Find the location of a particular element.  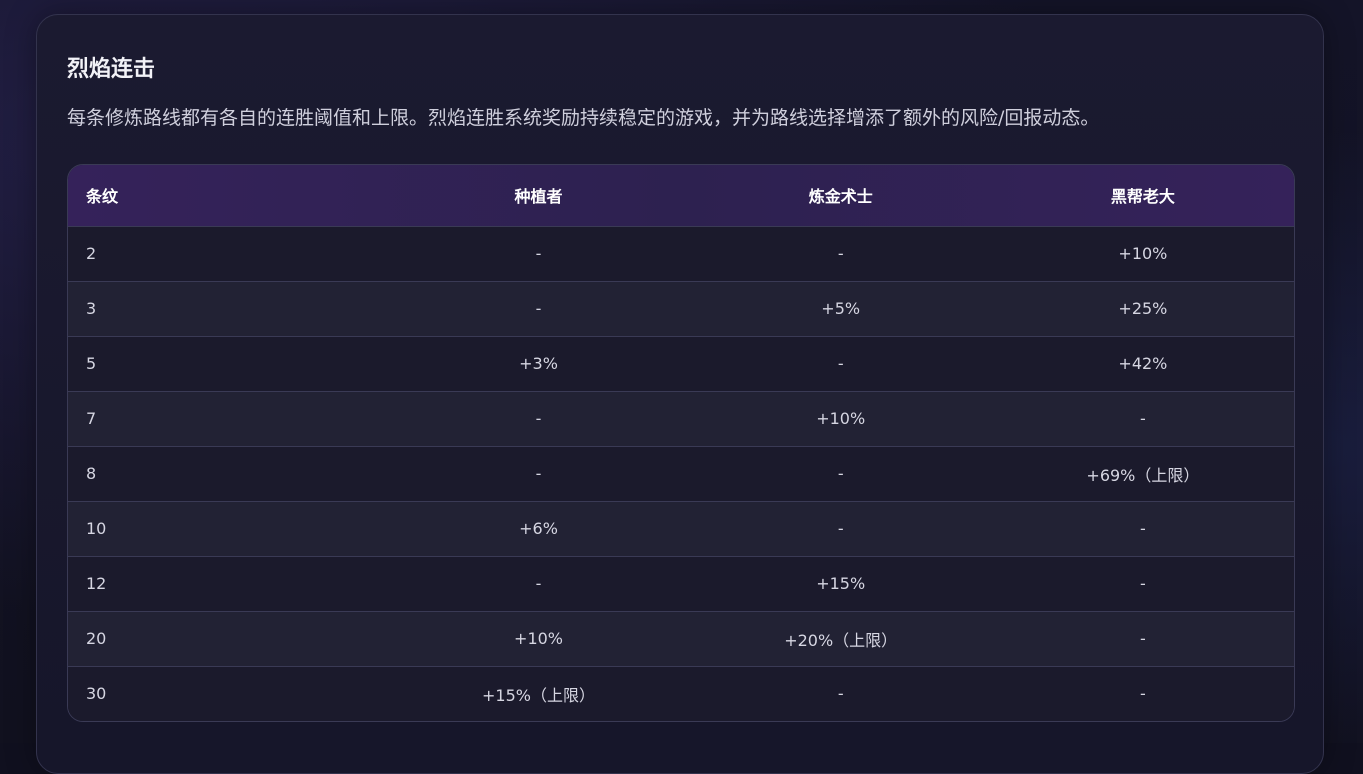

cell-streak: 10 is located at coordinates (96, 528).